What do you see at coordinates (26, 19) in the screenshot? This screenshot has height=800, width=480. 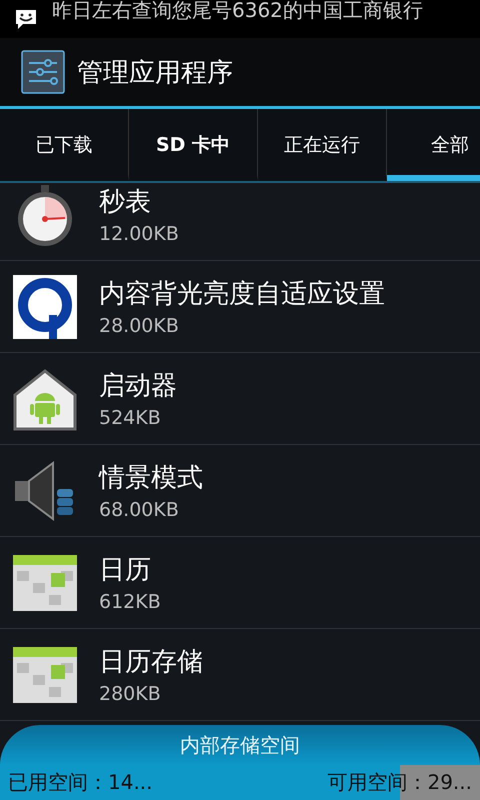 I see `message-icon` at bounding box center [26, 19].